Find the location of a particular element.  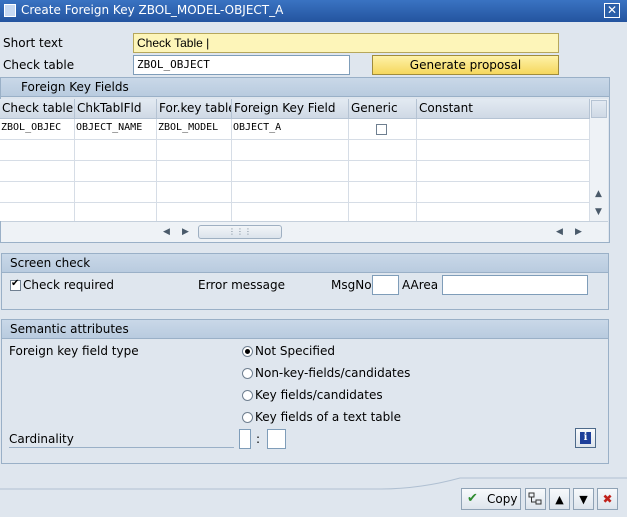

cancel-button: ✖ is located at coordinates (607, 499).